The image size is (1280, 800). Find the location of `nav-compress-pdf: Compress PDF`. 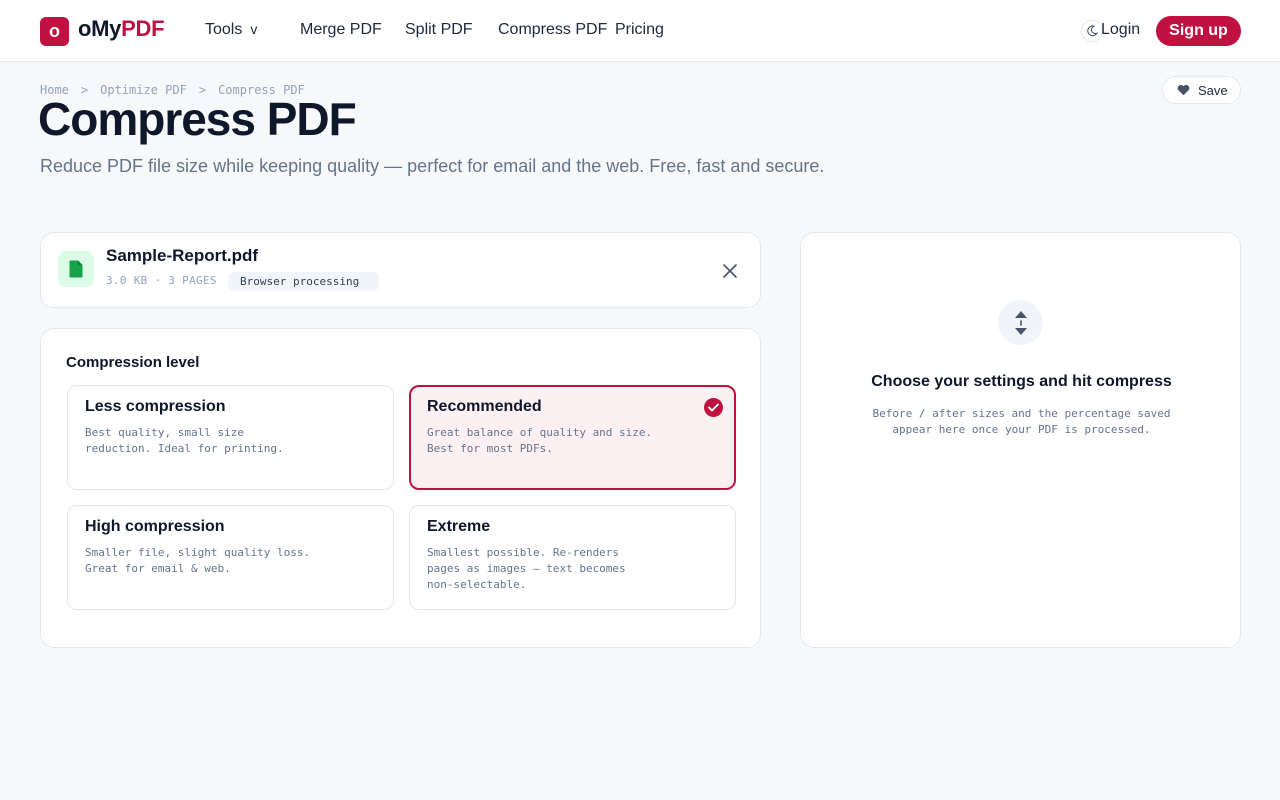

nav-compress-pdf: Compress PDF is located at coordinates (552, 30).